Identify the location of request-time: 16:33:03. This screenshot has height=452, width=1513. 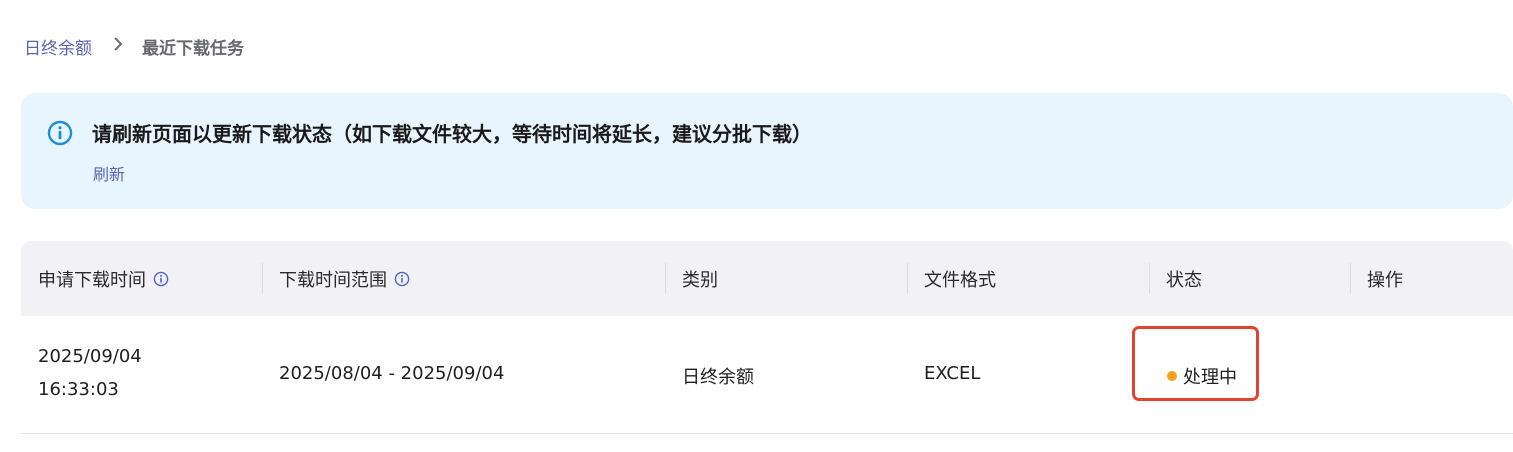
(78, 389).